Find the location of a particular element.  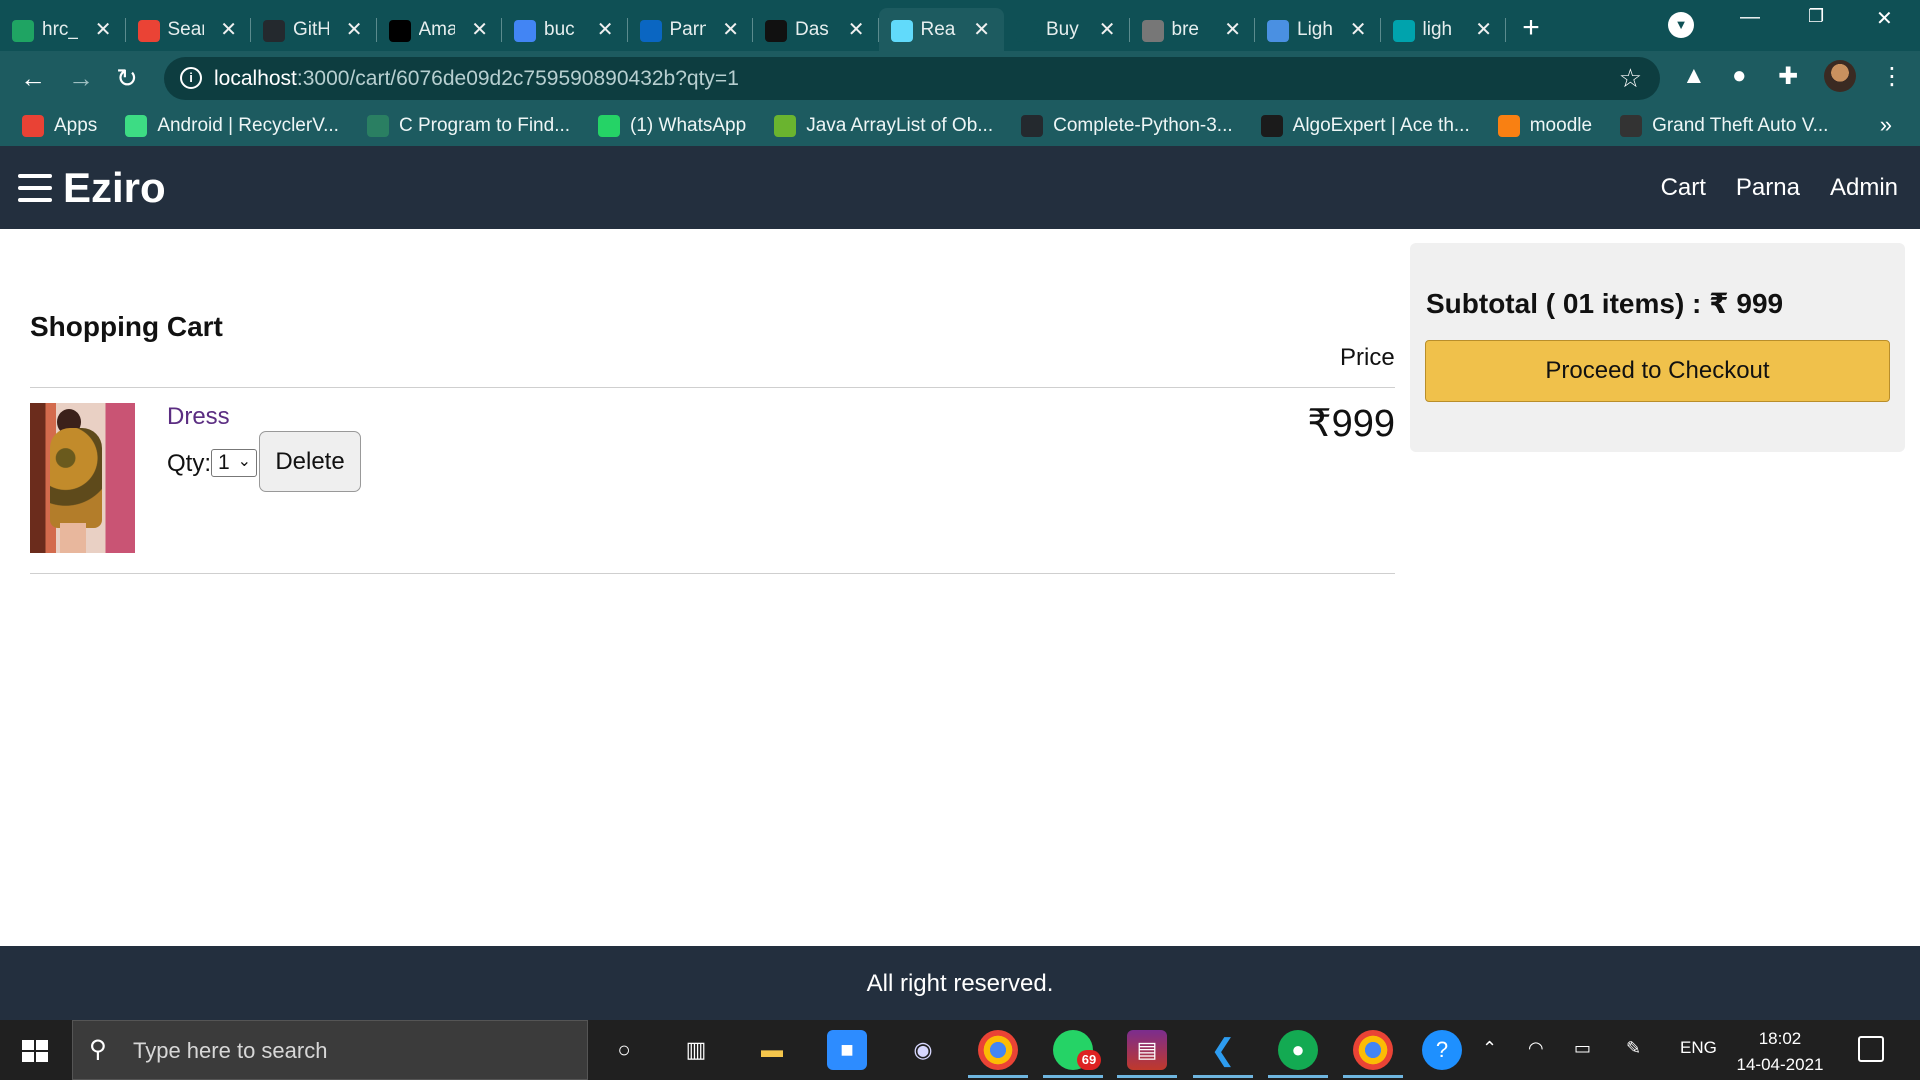

browser-tab: Parn ✕ is located at coordinates (690, 29).